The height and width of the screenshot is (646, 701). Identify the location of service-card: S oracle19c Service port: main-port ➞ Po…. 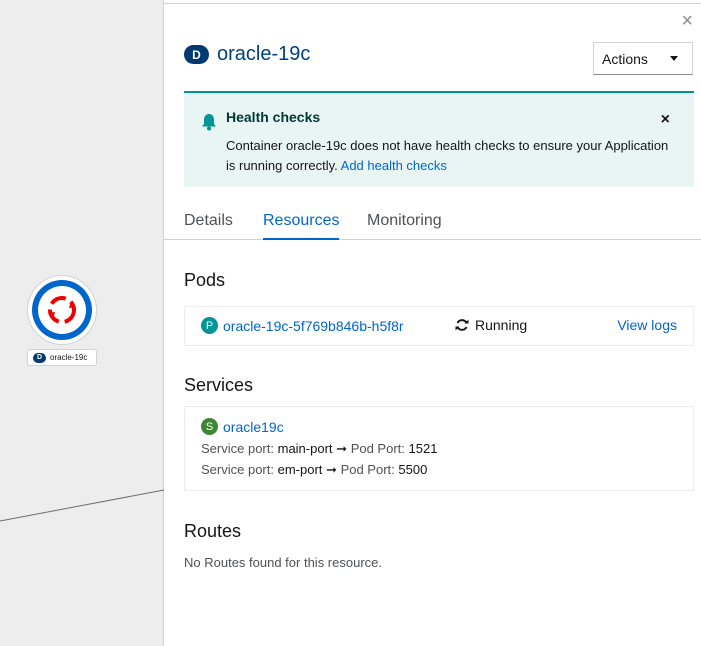
(439, 448).